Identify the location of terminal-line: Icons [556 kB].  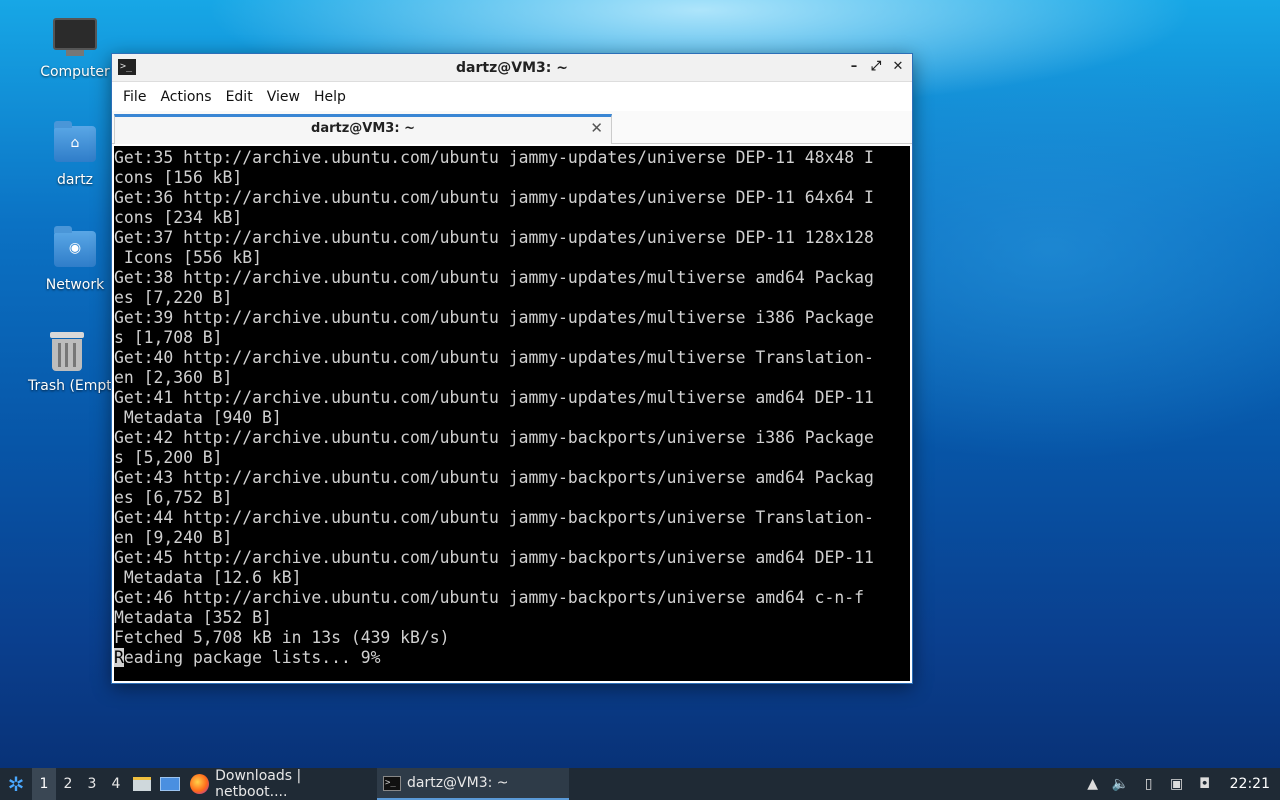
(188, 257).